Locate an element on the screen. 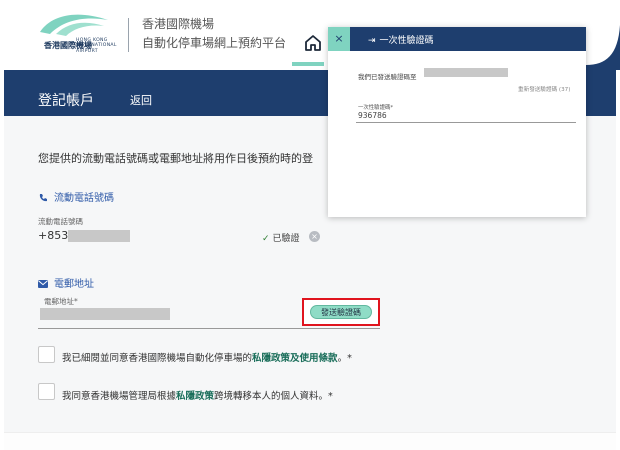  header-corner-curve is located at coordinates (603, 47).